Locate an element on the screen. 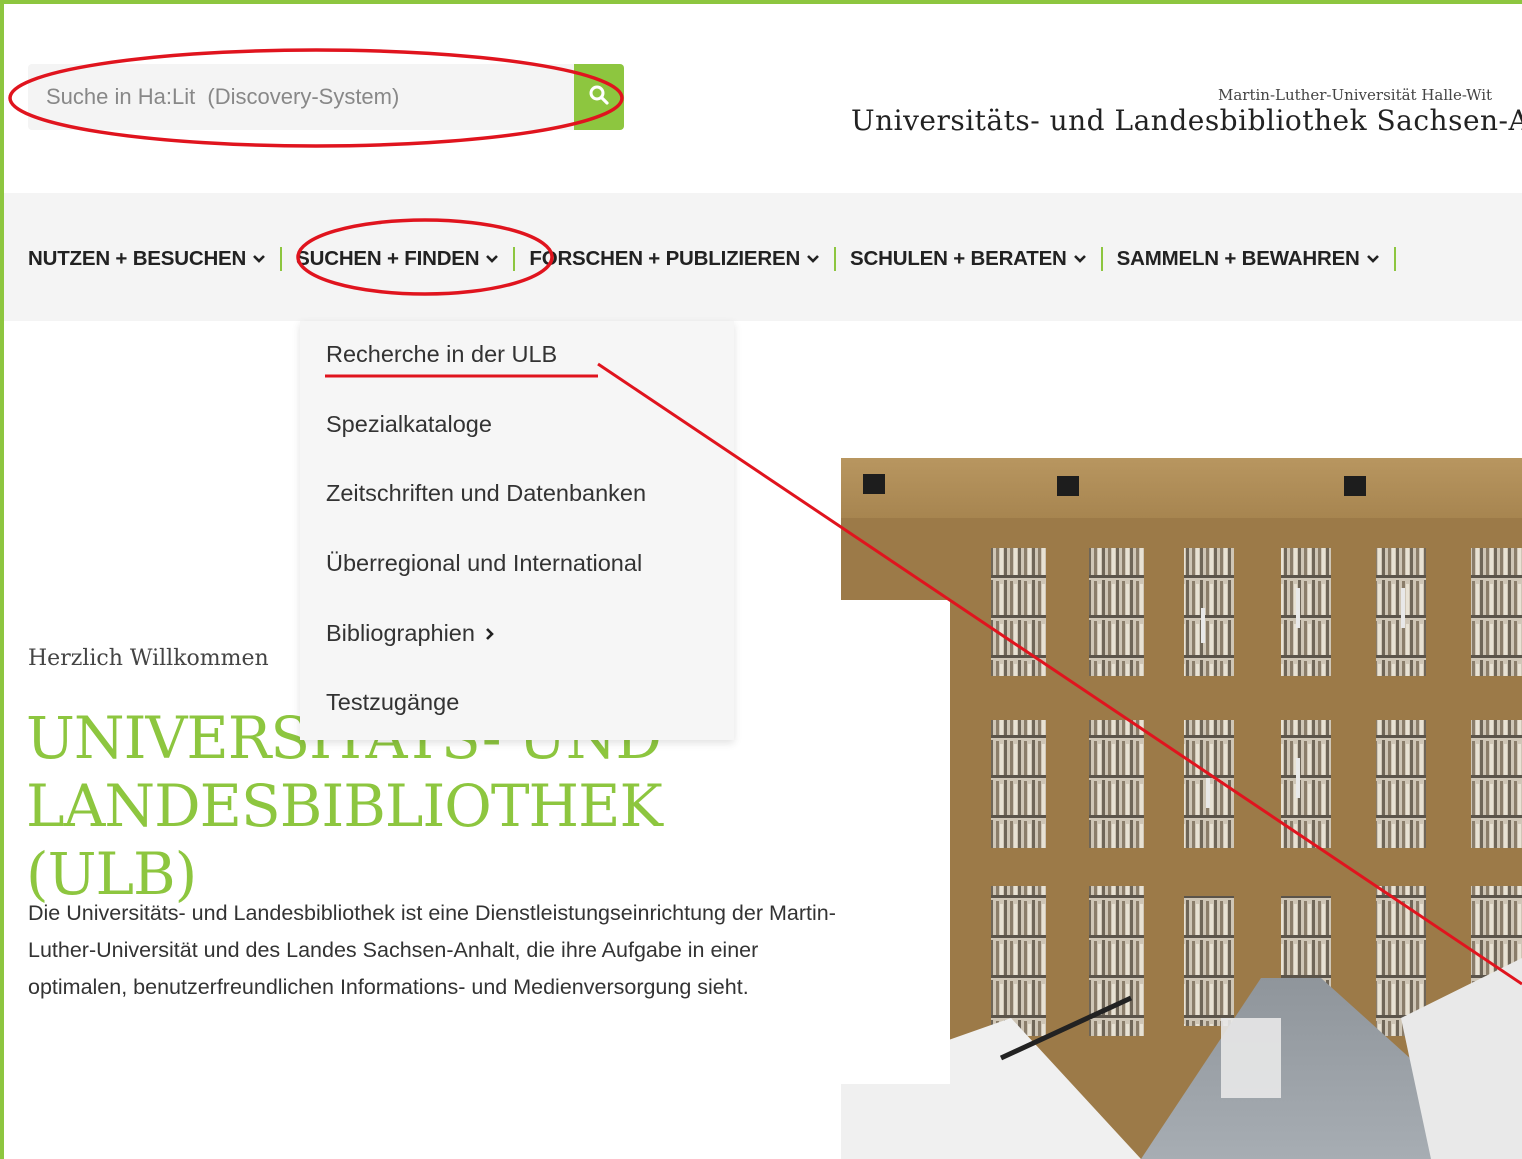 The image size is (1522, 1159). menu-item-bibliographien: Bibliographien is located at coordinates (410, 633).